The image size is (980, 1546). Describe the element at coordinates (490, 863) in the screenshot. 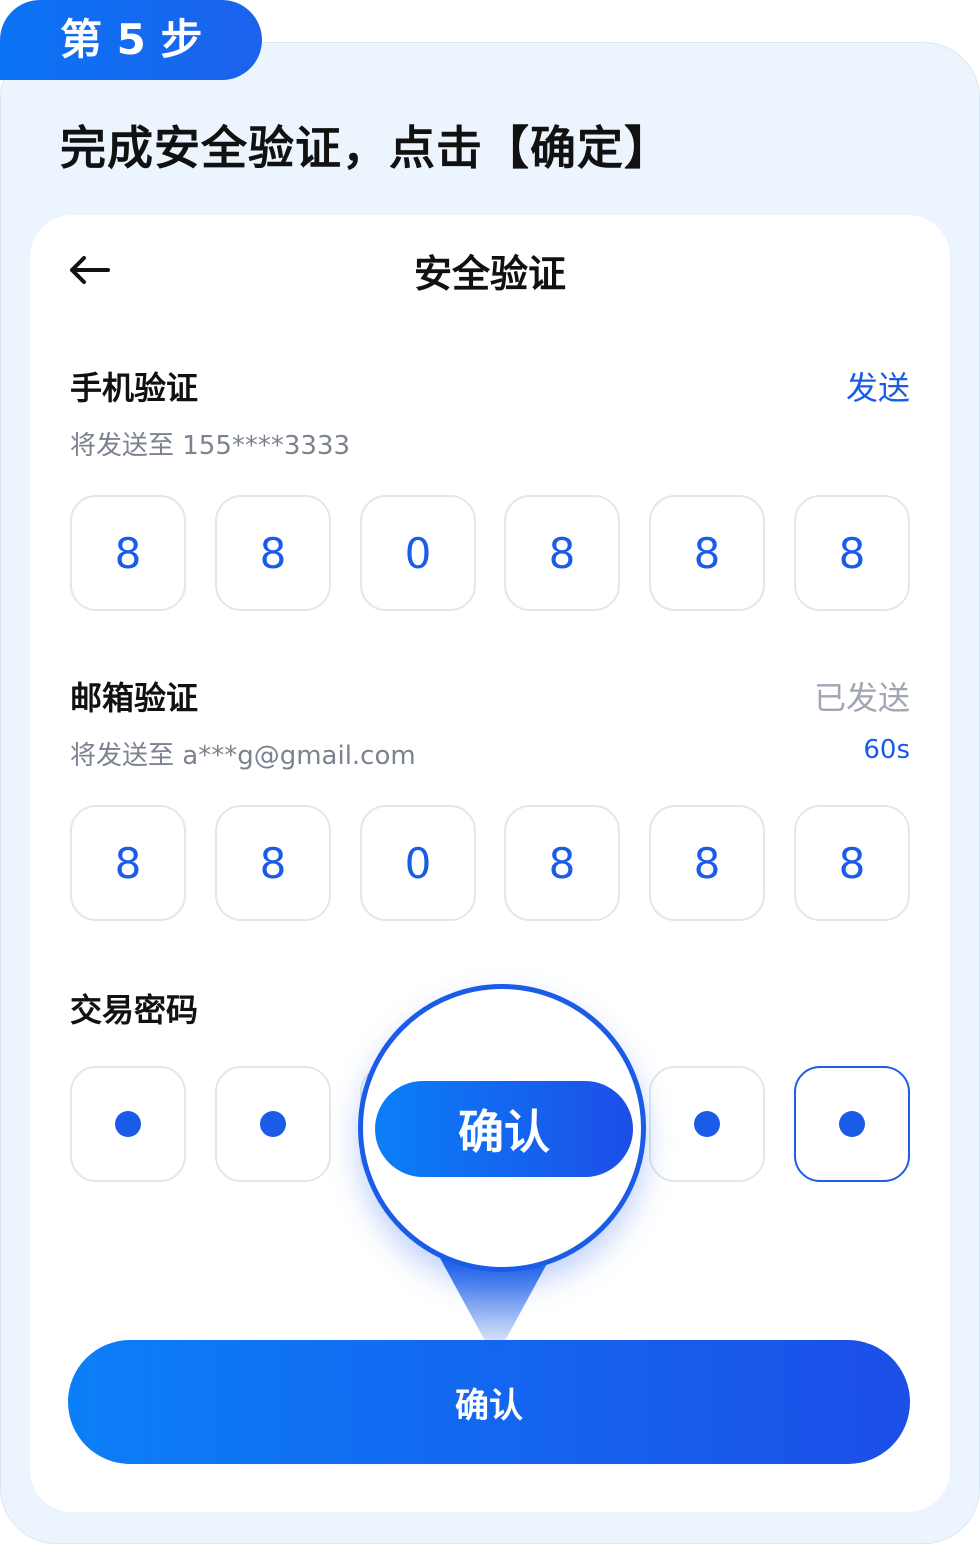

I see `email-code-row: 8 8 0 8 8 8` at that location.